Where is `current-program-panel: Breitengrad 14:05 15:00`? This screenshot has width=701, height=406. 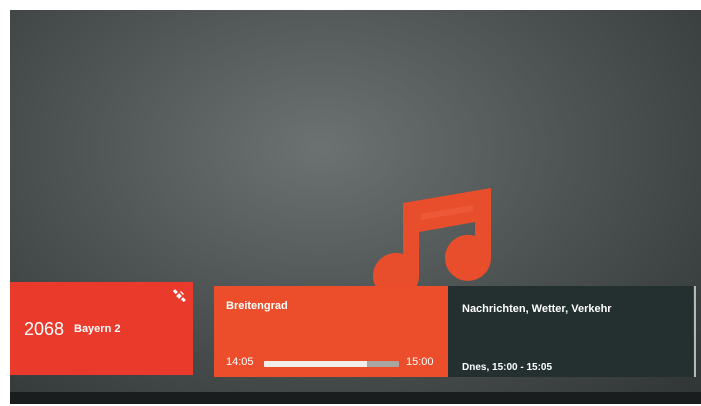 current-program-panel: Breitengrad 14:05 15:00 is located at coordinates (331, 331).